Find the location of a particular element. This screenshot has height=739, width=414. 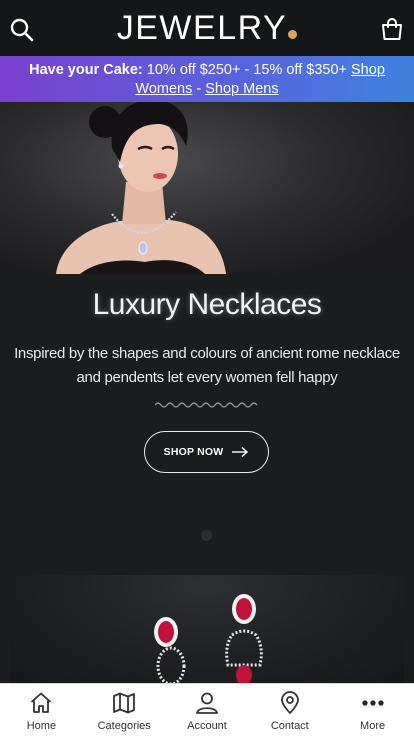

tab-categories: Categories is located at coordinates (124, 711).